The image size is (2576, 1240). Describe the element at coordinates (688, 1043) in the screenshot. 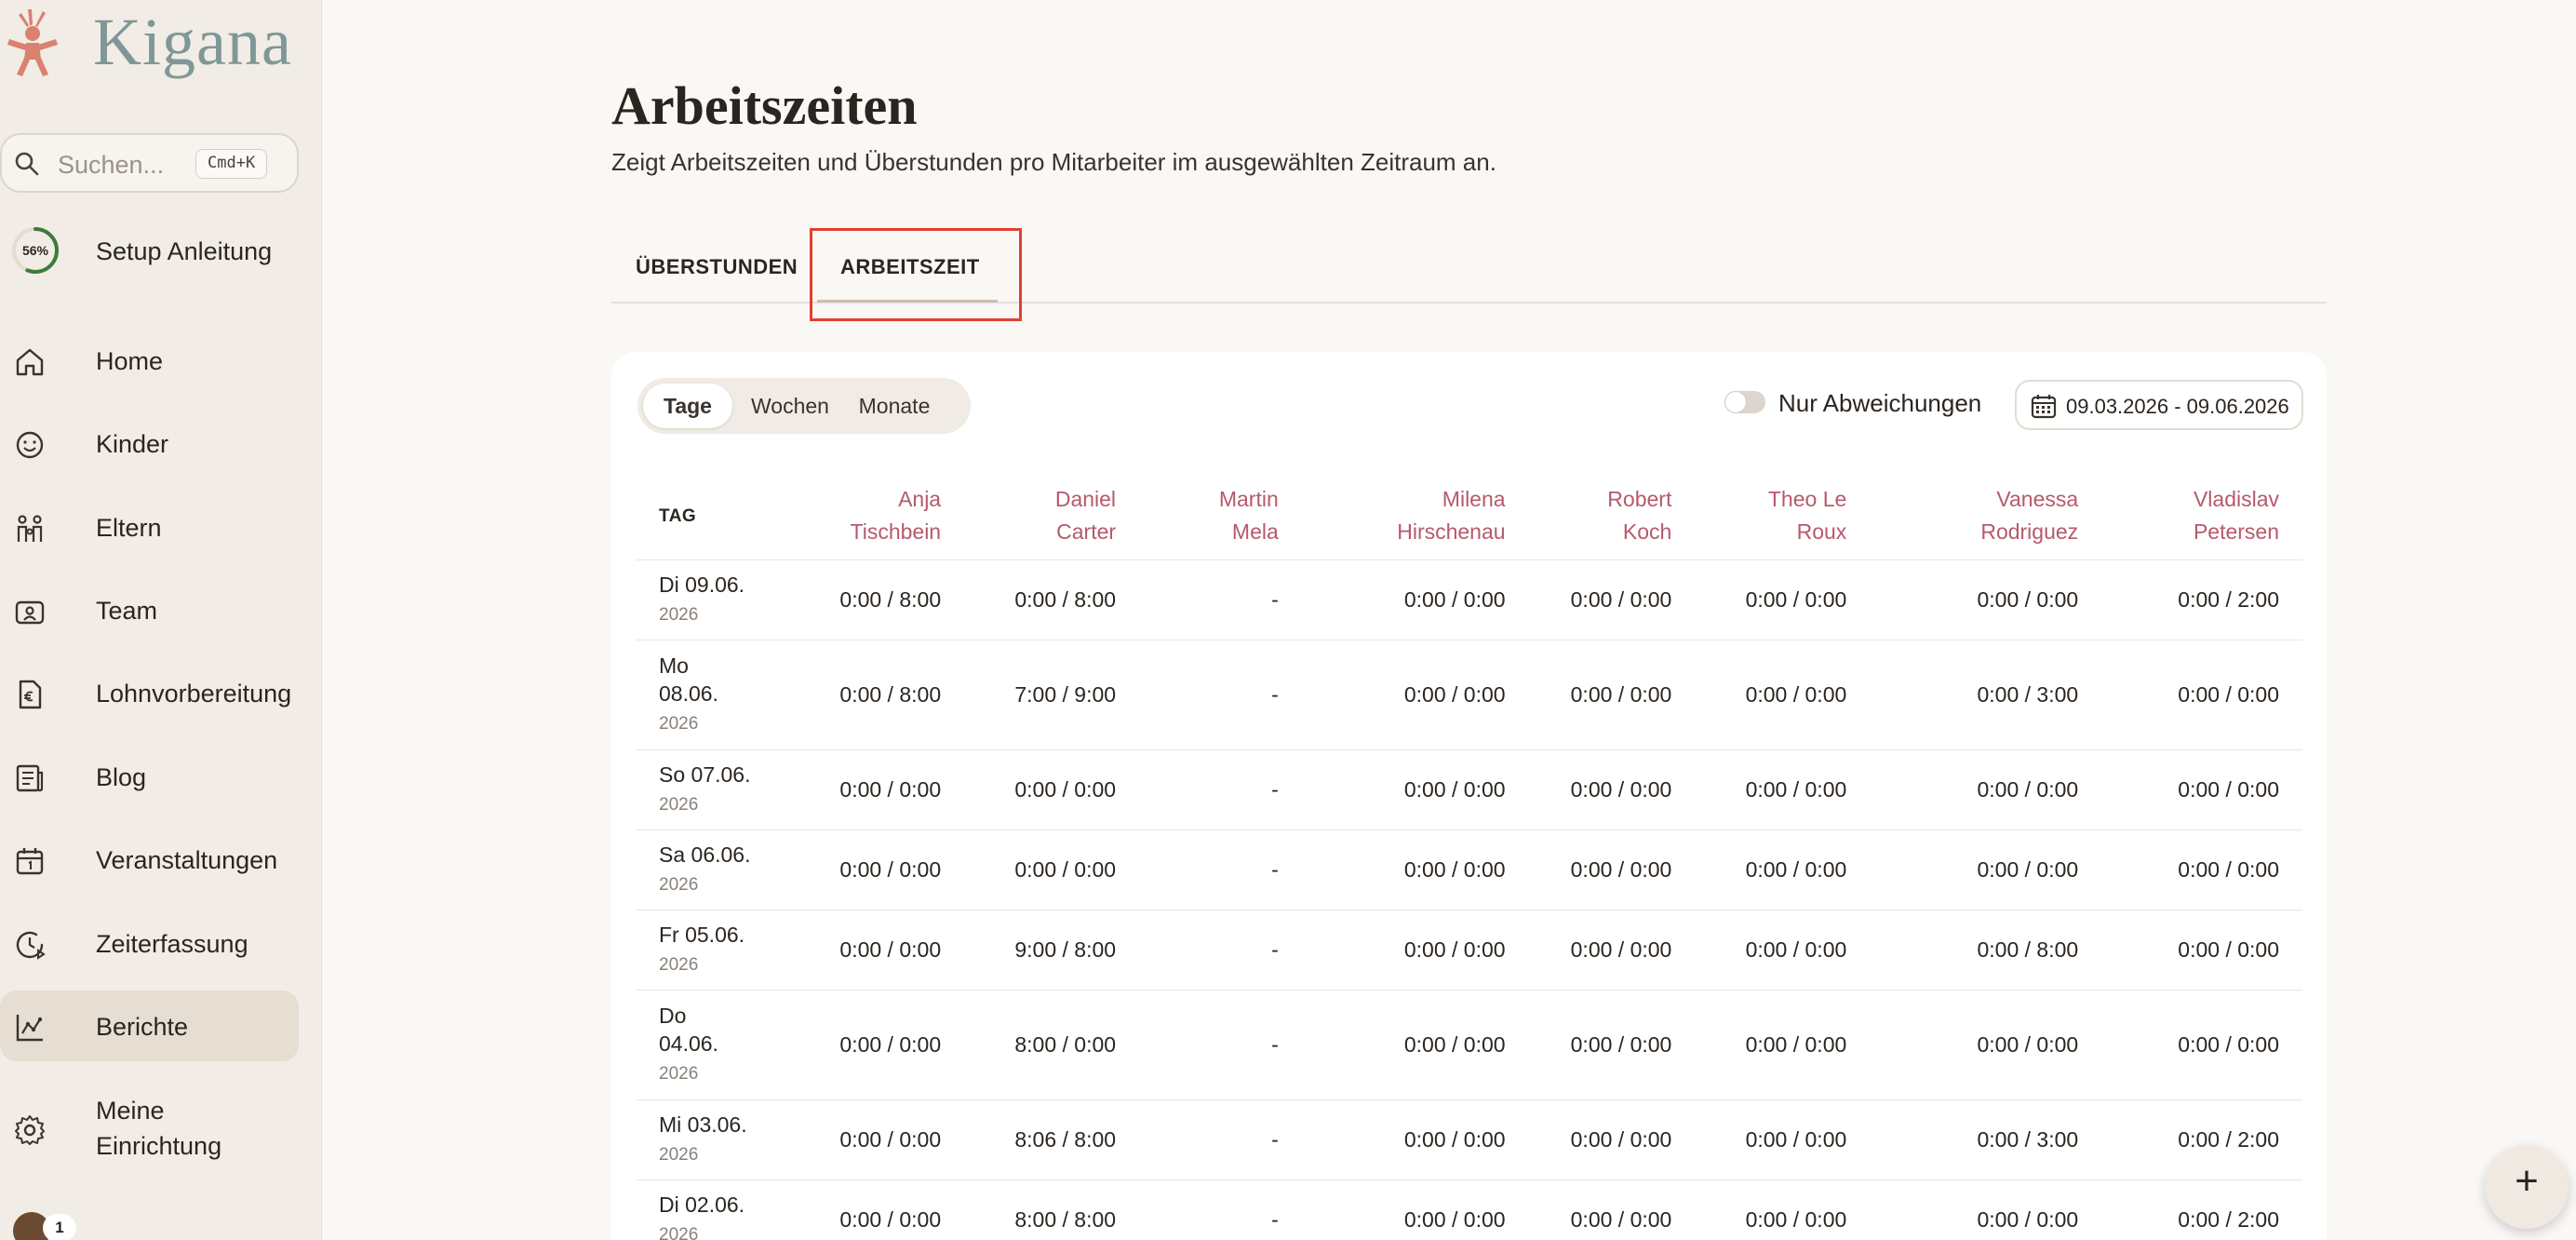

I see `day-date: 04.06.` at that location.